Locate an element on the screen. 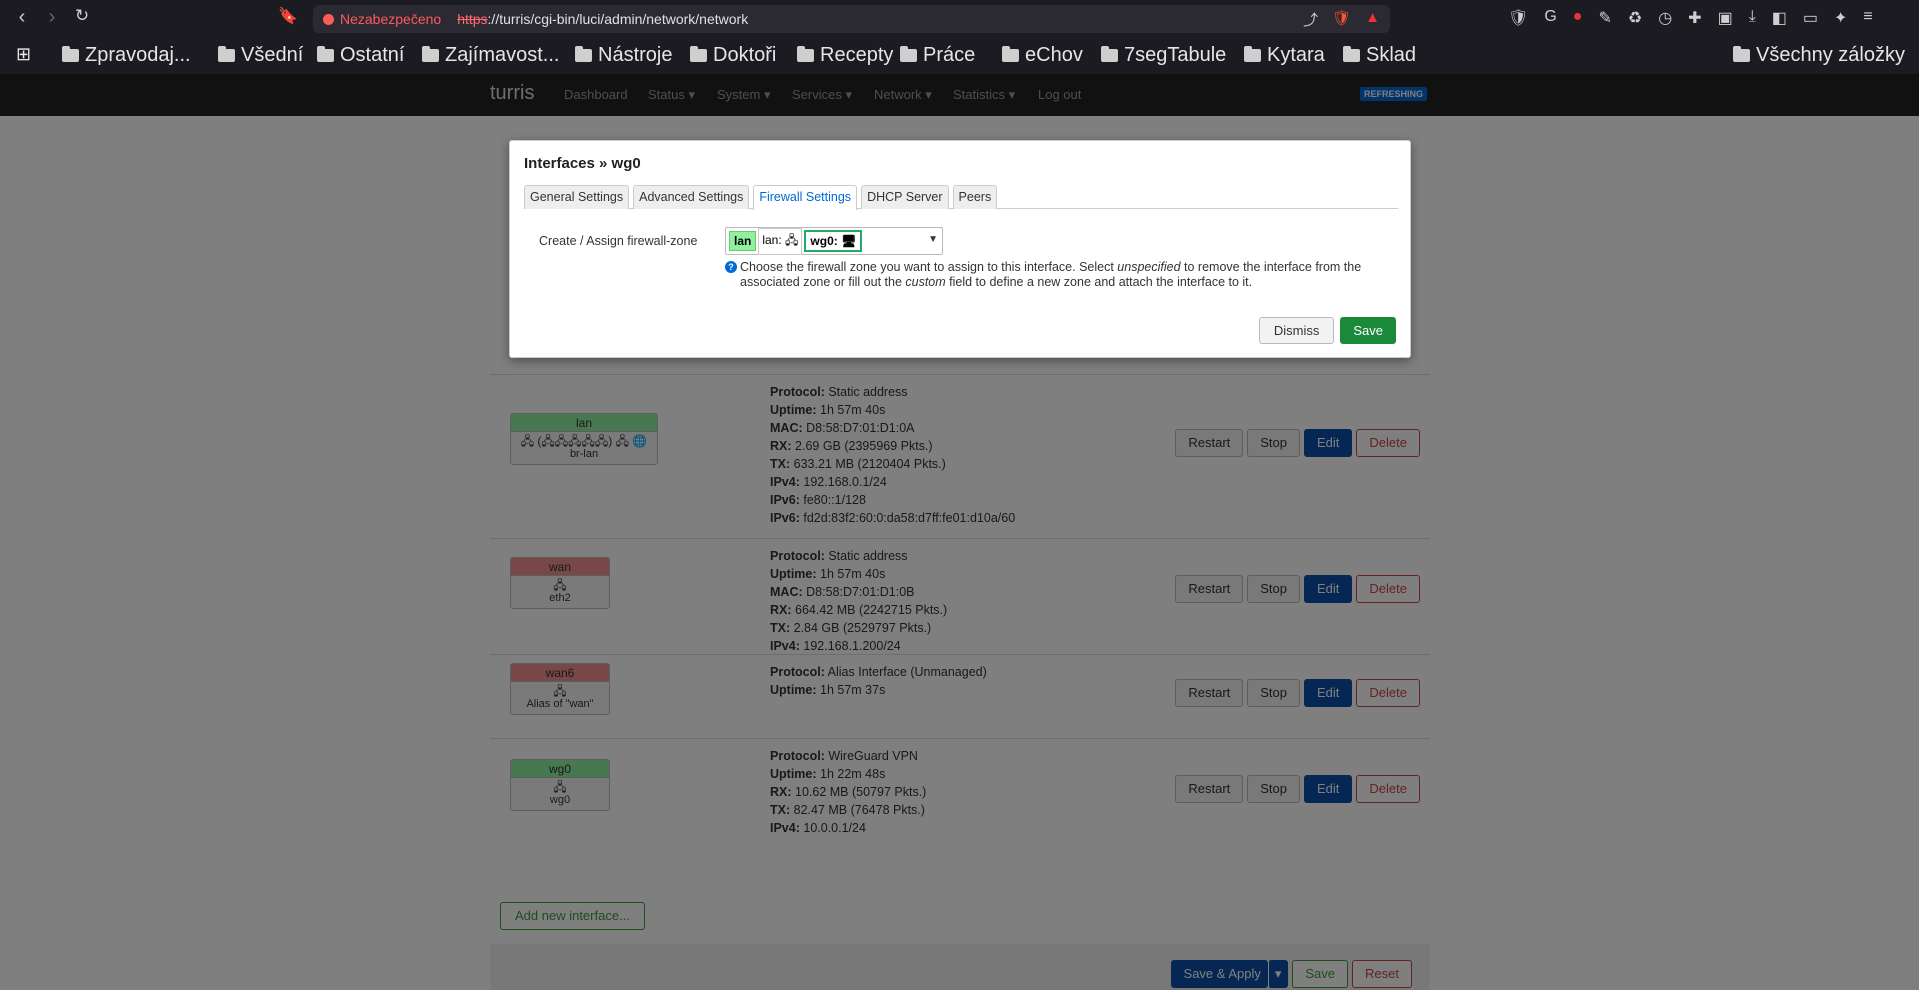 The width and height of the screenshot is (1919, 990). all-bookmarks-label: Všechny záložky is located at coordinates (1830, 55).